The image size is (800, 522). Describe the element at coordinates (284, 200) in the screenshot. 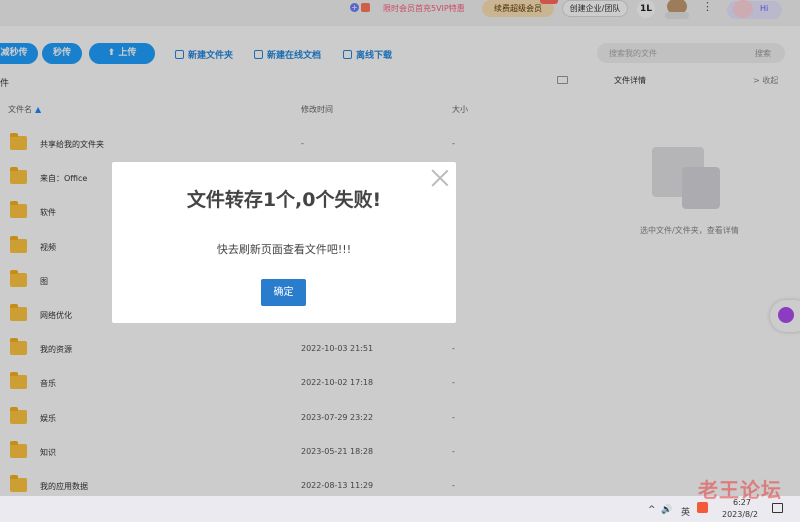

I see `dialog-title: 文件转存1个,0个失败!` at that location.